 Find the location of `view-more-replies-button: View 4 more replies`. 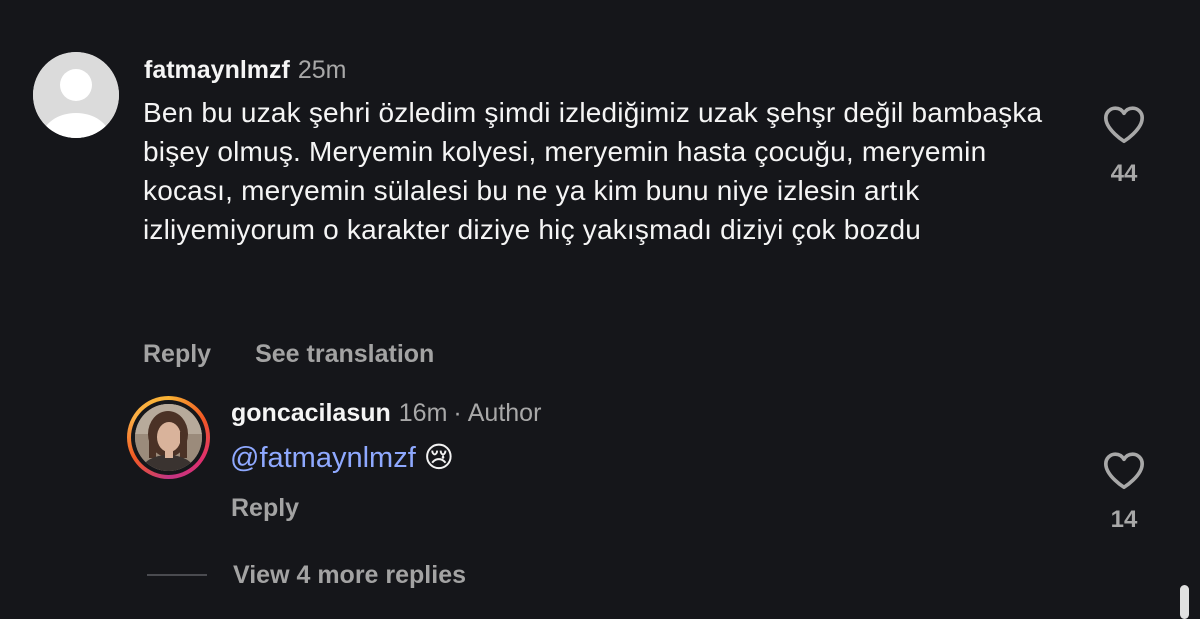

view-more-replies-button: View 4 more replies is located at coordinates (306, 575).